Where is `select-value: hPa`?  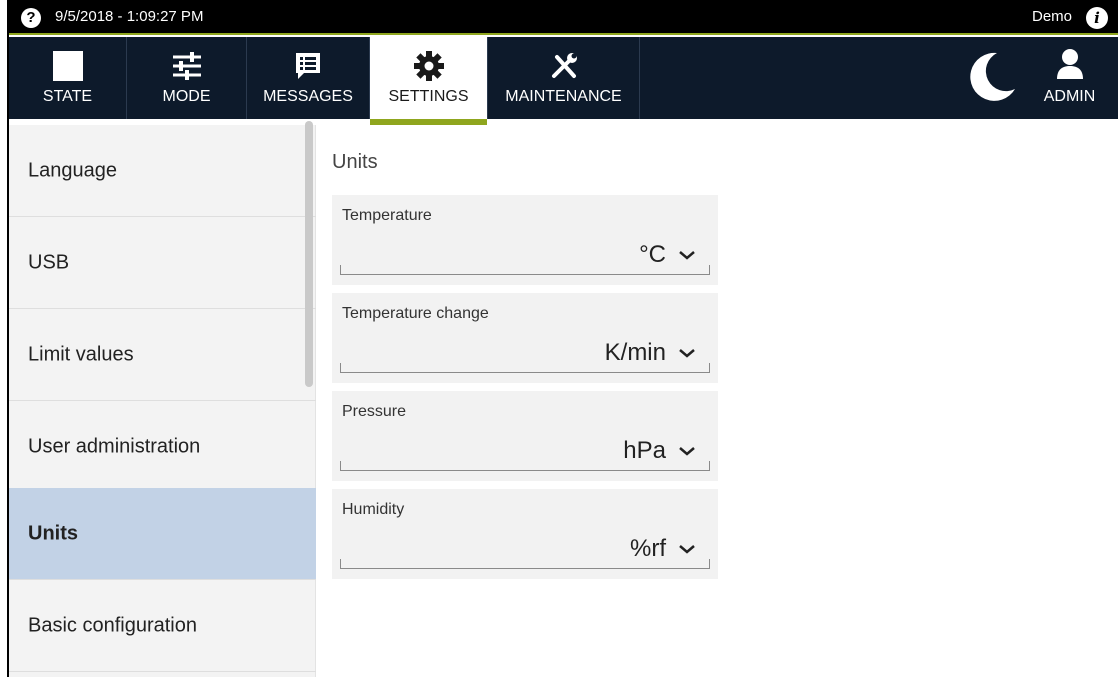 select-value: hPa is located at coordinates (644, 450).